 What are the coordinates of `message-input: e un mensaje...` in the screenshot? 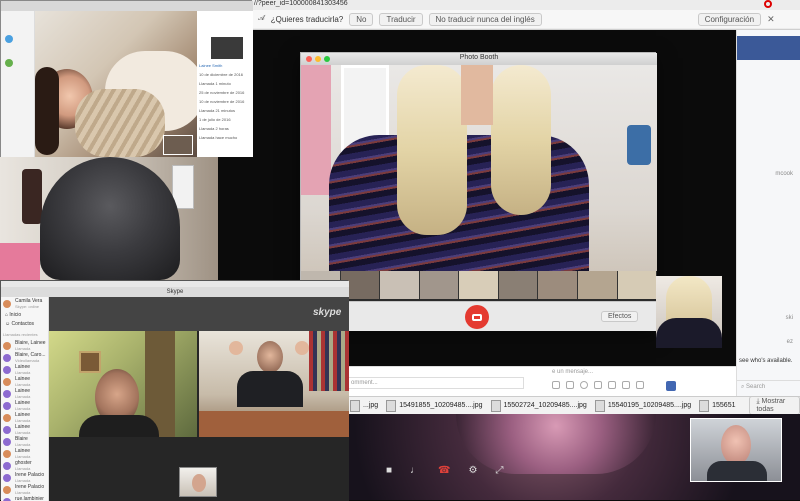 It's located at (612, 374).